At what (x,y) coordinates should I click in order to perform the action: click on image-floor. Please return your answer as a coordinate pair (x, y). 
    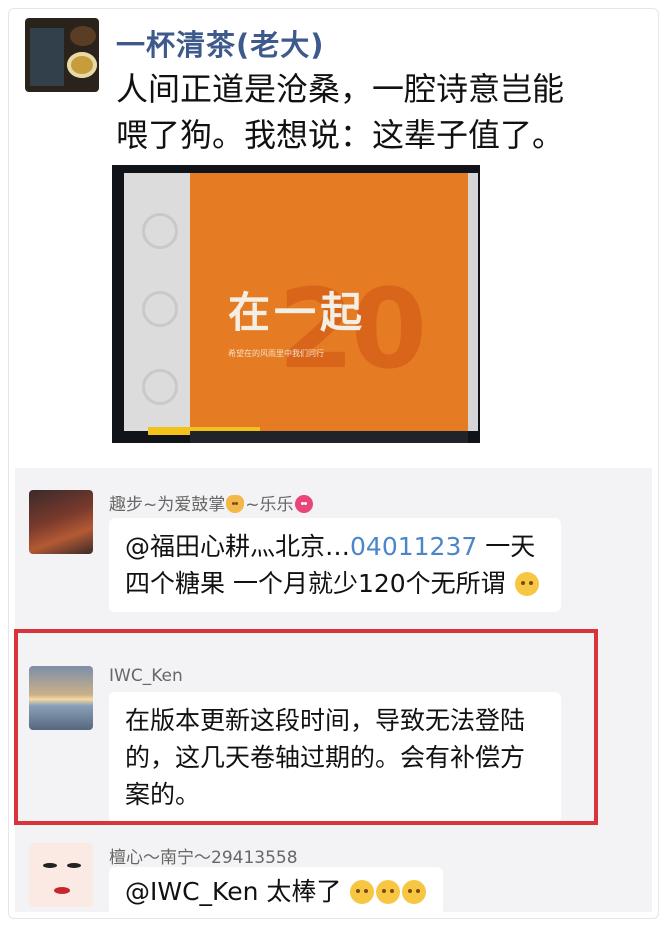
    Looking at the image, I should click on (329, 437).